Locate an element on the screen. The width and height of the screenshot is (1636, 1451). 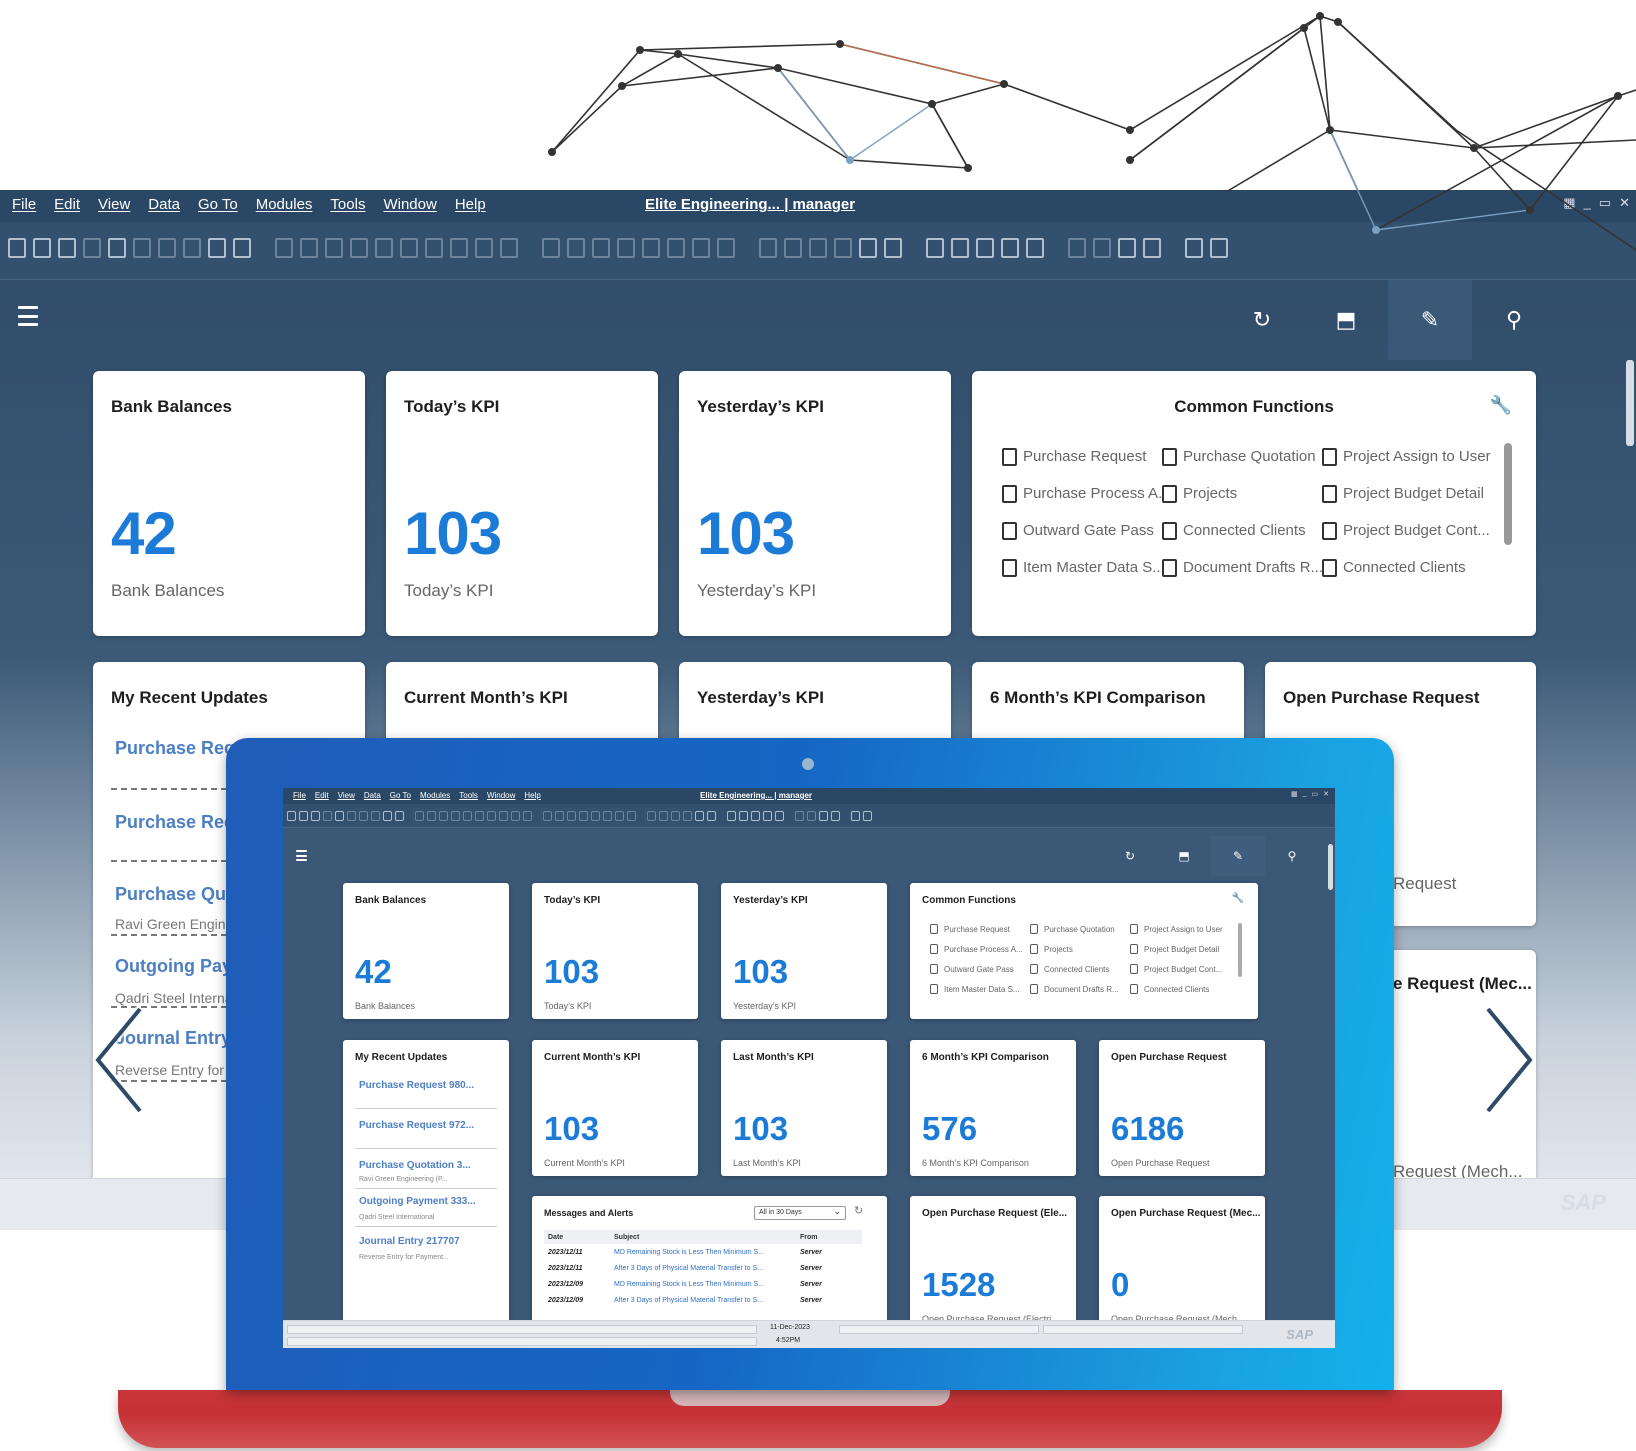
cube-icon: ⬒ is located at coordinates (1346, 320).